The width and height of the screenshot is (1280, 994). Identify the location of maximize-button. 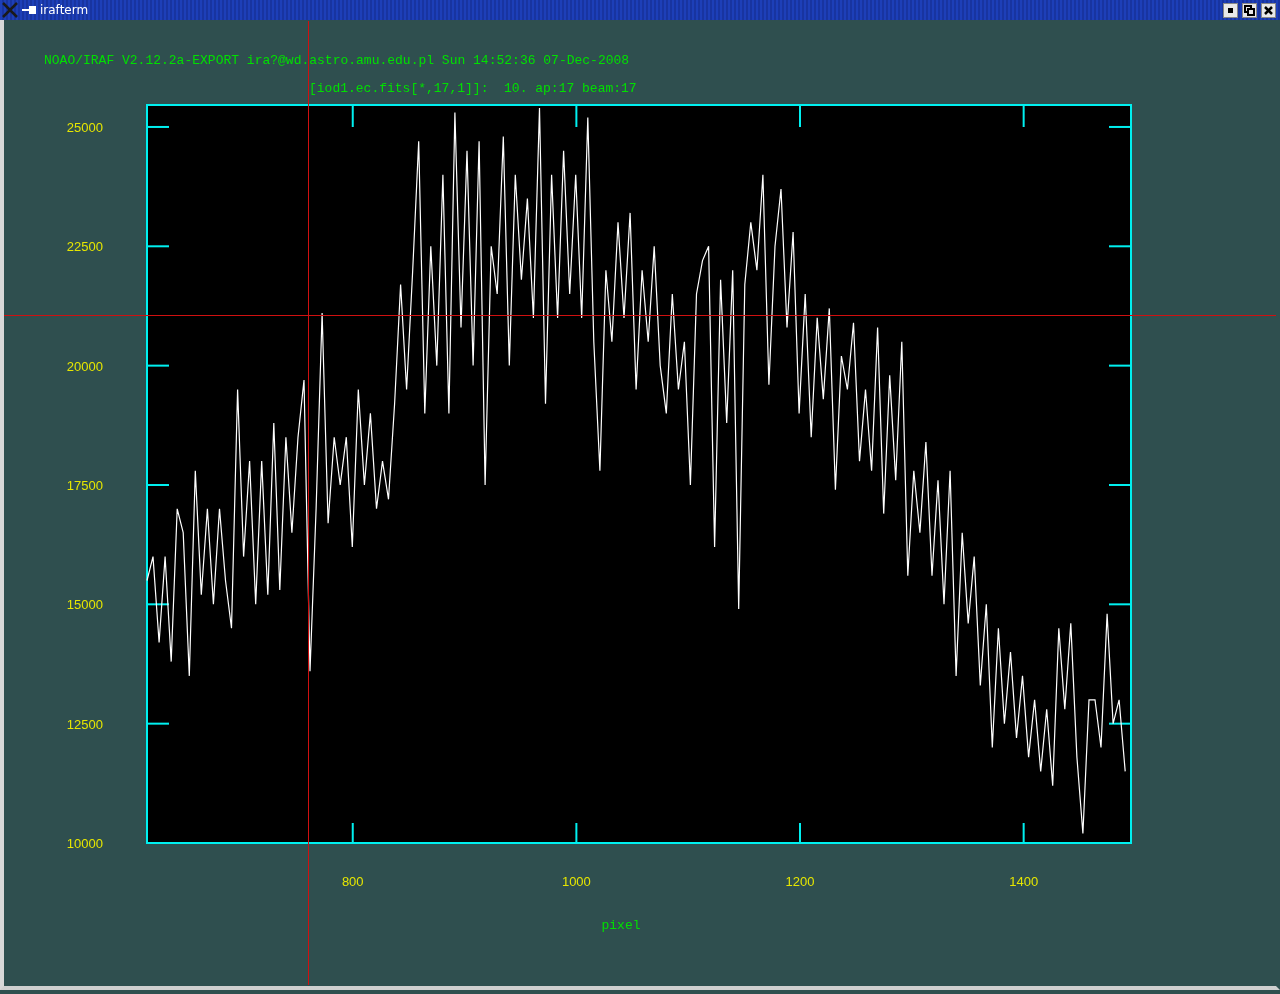
(1249, 10).